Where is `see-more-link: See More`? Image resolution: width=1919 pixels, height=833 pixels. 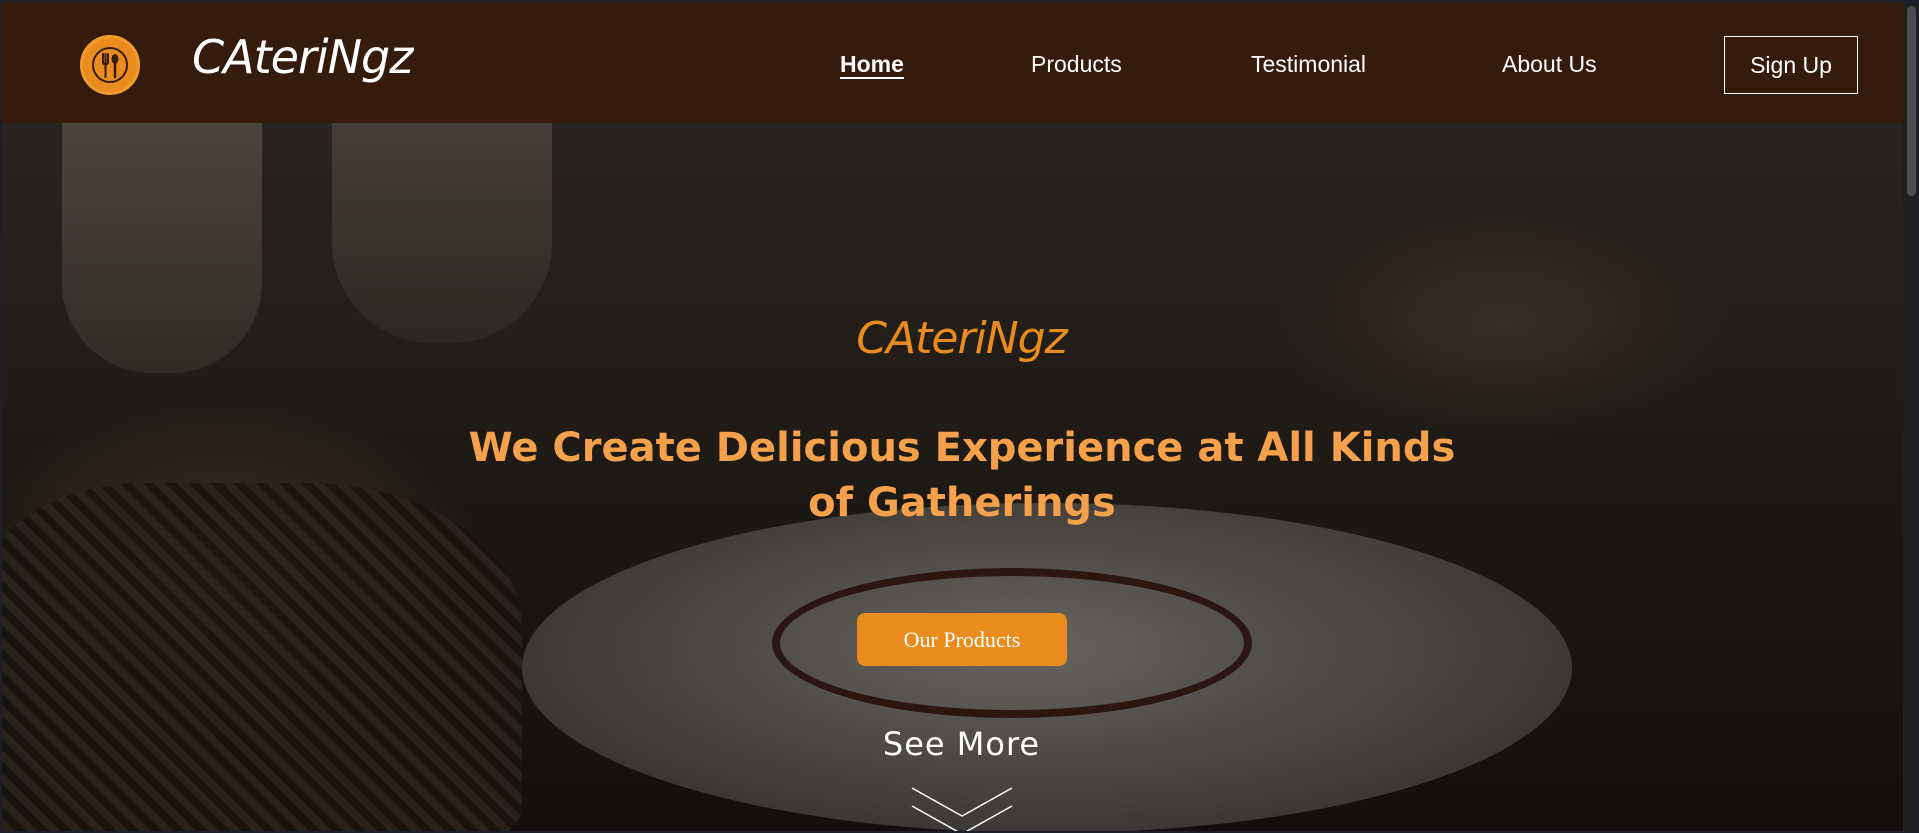
see-more-link: See More is located at coordinates (952, 744).